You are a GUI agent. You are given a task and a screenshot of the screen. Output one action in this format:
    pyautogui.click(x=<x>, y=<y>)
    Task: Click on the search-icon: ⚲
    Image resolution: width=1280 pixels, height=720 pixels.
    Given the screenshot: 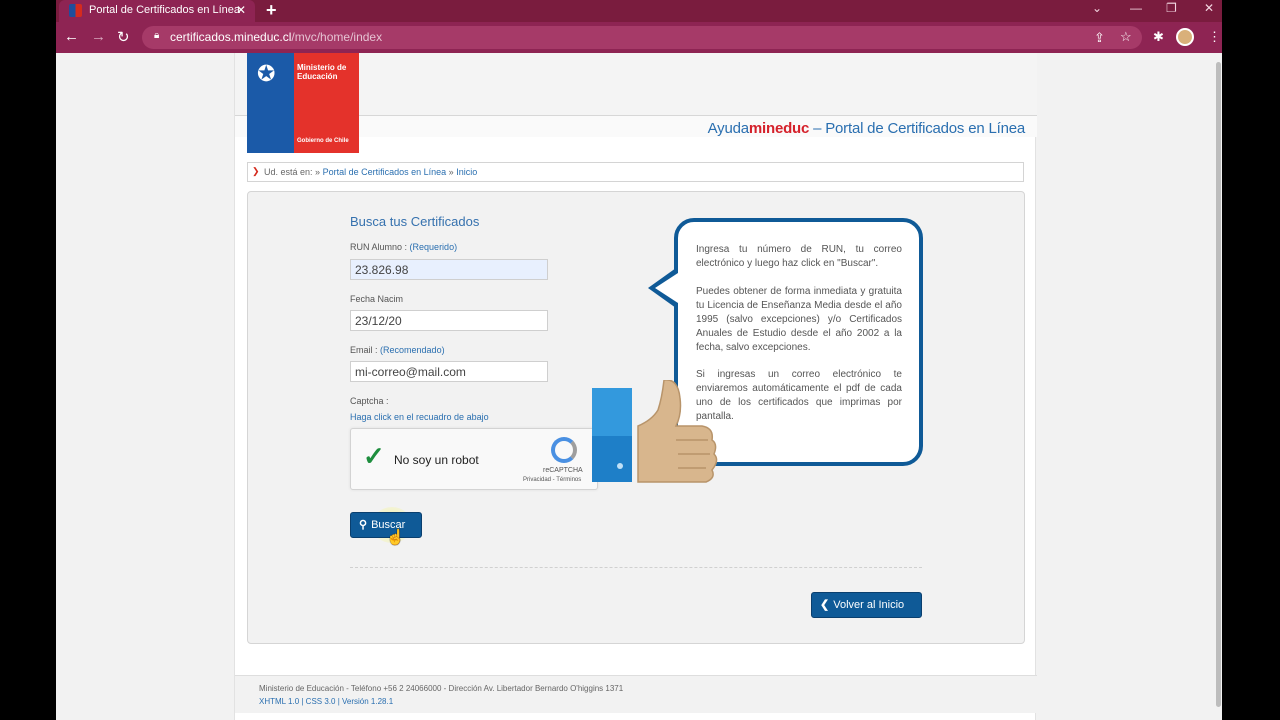 What is the action you would take?
    pyautogui.click(x=363, y=525)
    